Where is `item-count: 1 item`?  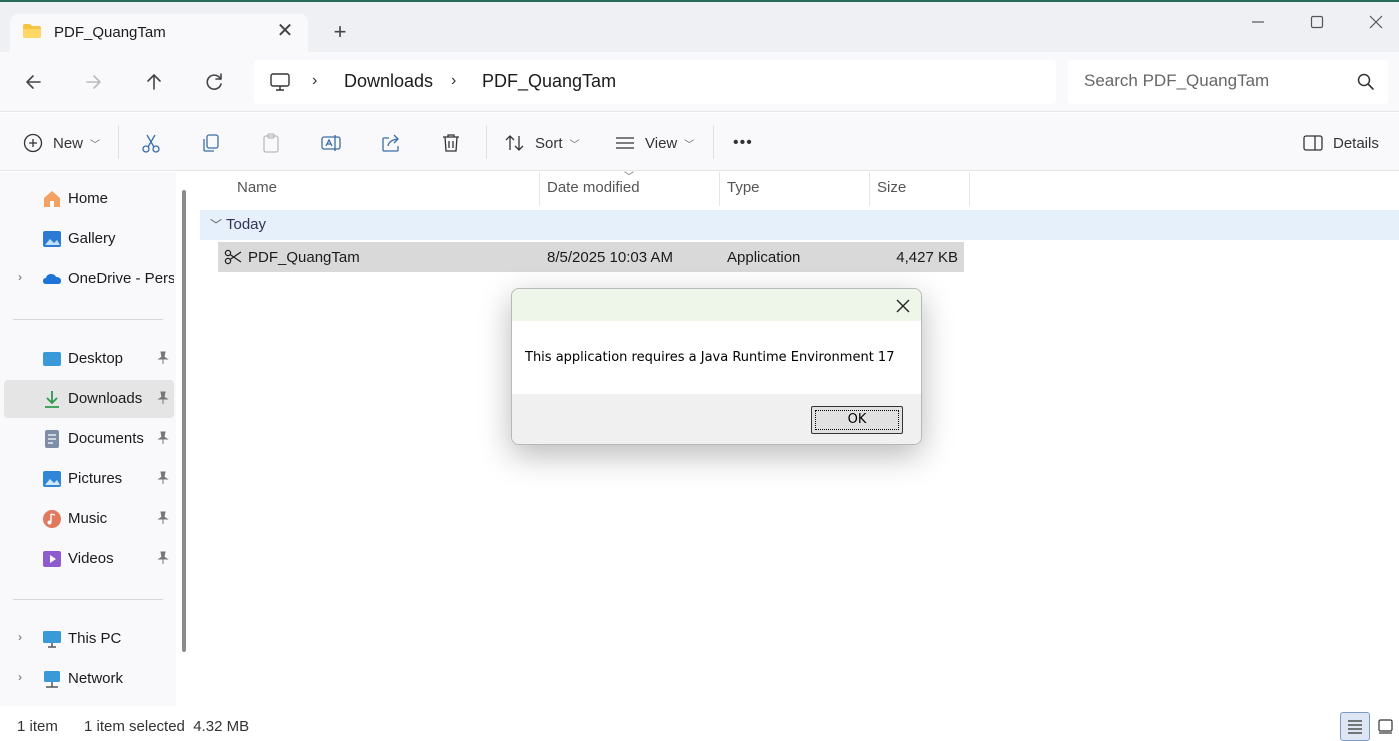 item-count: 1 item is located at coordinates (37, 726).